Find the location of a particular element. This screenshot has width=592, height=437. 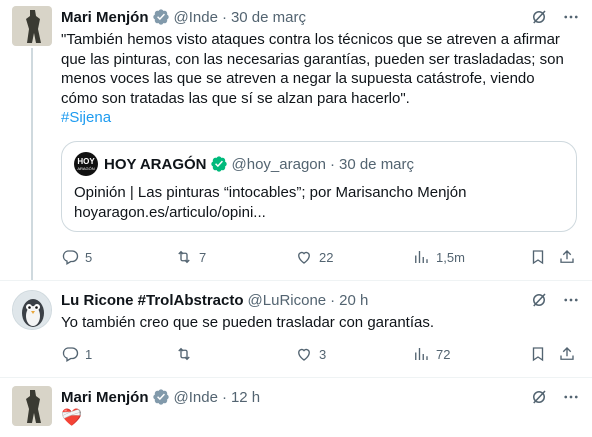

timestamp: 20 h is located at coordinates (353, 300).